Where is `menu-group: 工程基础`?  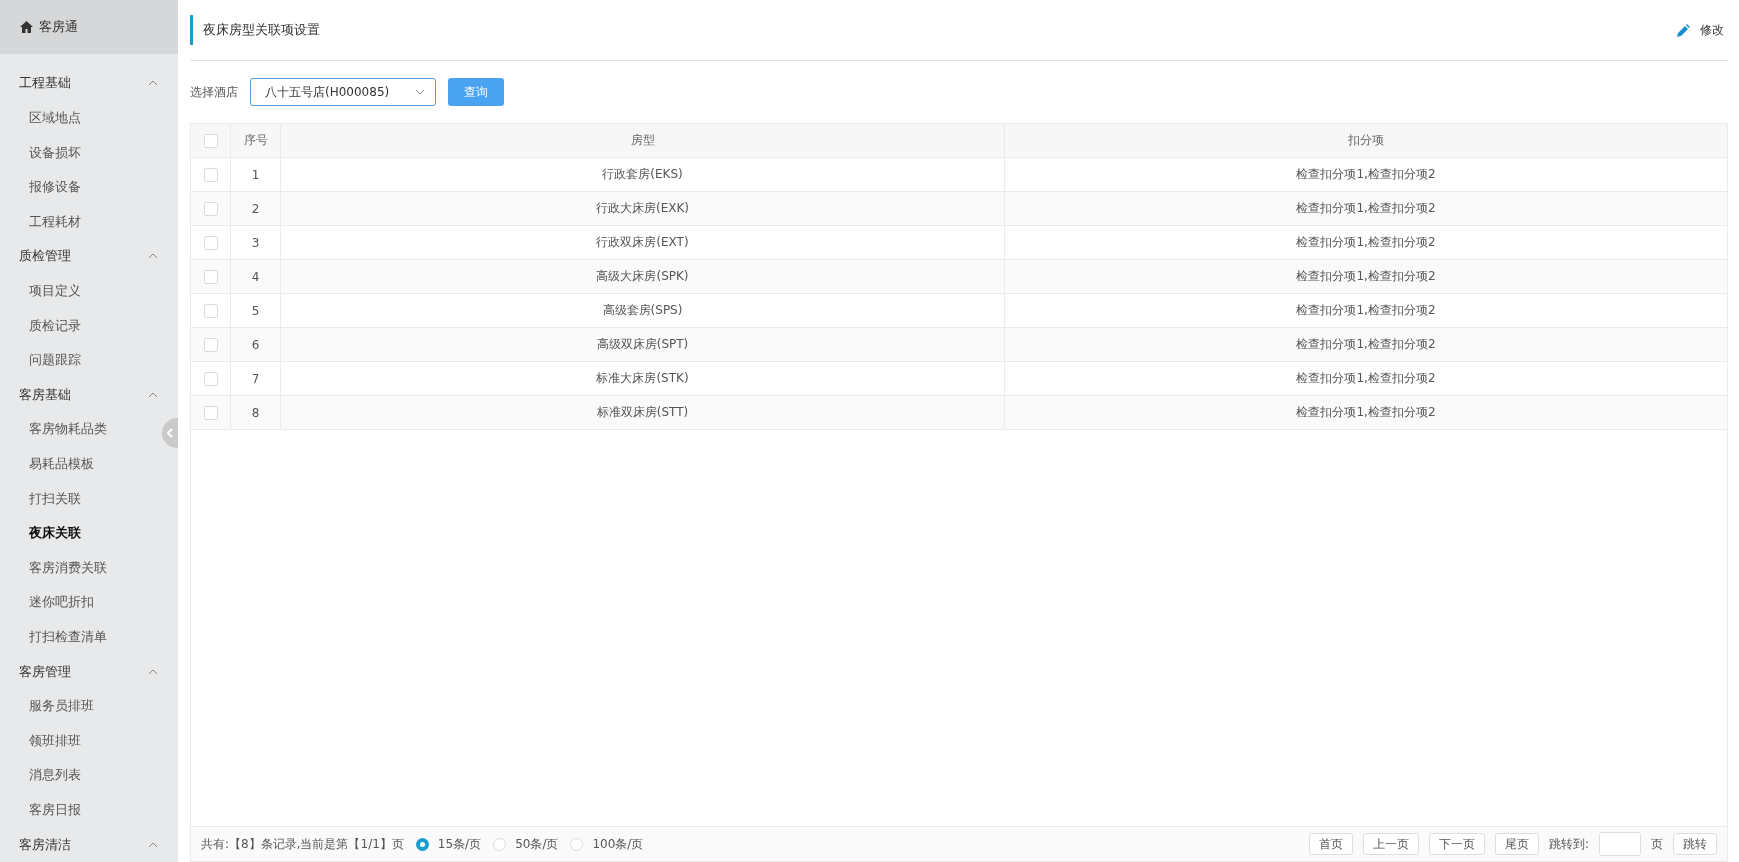 menu-group: 工程基础 is located at coordinates (89, 83).